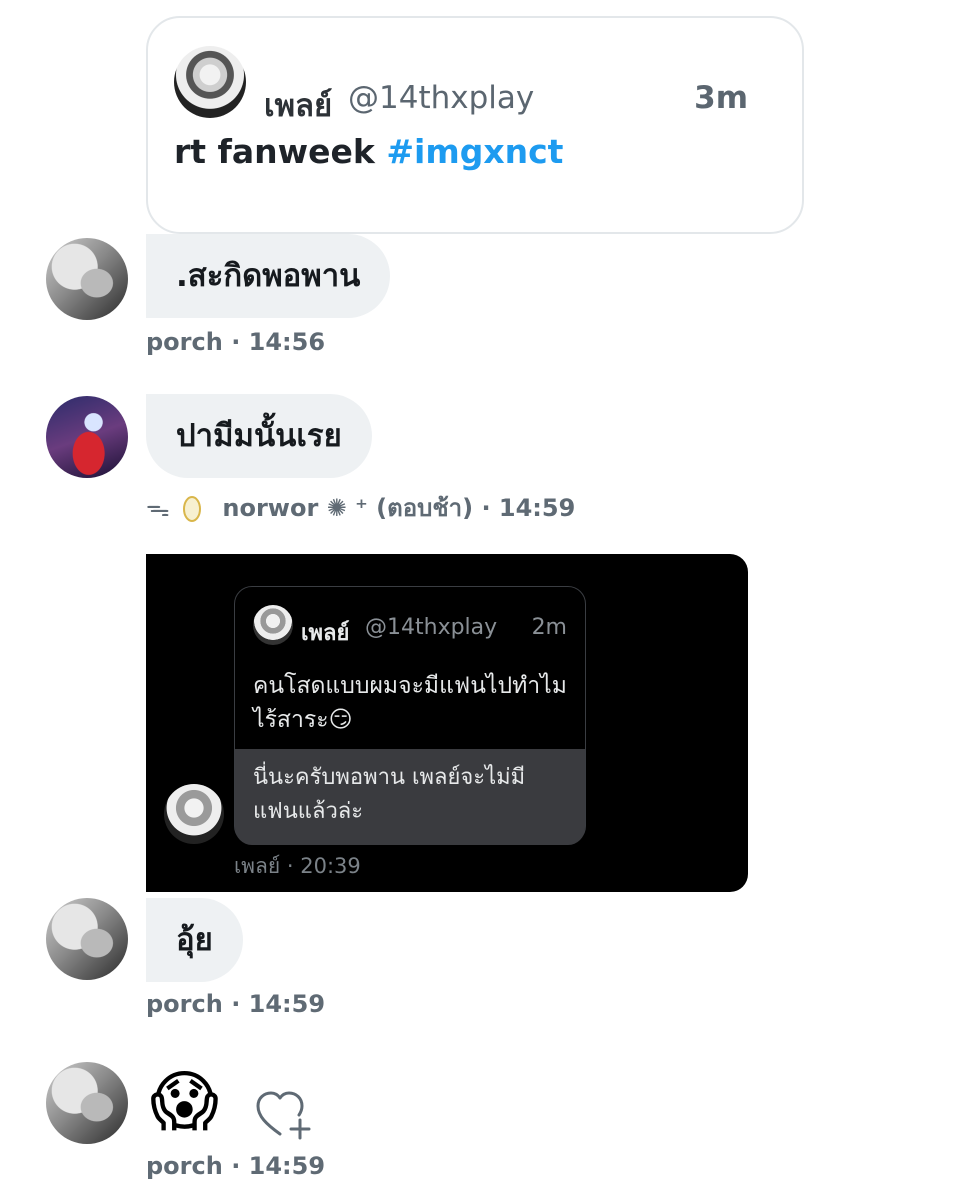 This screenshot has height=1200, width=960. I want to click on quoted-tweet-body: rt fanweek, so click(274, 151).